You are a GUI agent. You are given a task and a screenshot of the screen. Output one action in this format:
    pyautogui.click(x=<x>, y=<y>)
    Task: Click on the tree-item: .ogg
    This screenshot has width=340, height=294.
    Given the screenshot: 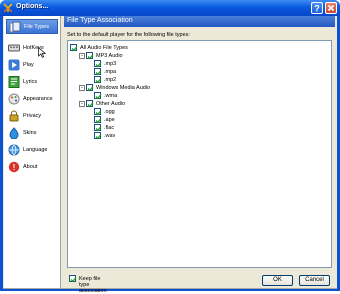 What is the action you would take?
    pyautogui.click(x=186, y=112)
    